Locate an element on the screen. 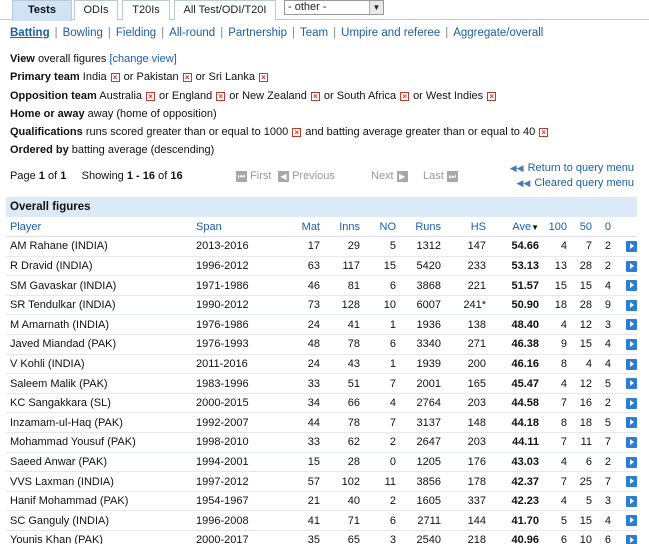  tab-all-formats: All Test/ODI/T20I is located at coordinates (225, 10).